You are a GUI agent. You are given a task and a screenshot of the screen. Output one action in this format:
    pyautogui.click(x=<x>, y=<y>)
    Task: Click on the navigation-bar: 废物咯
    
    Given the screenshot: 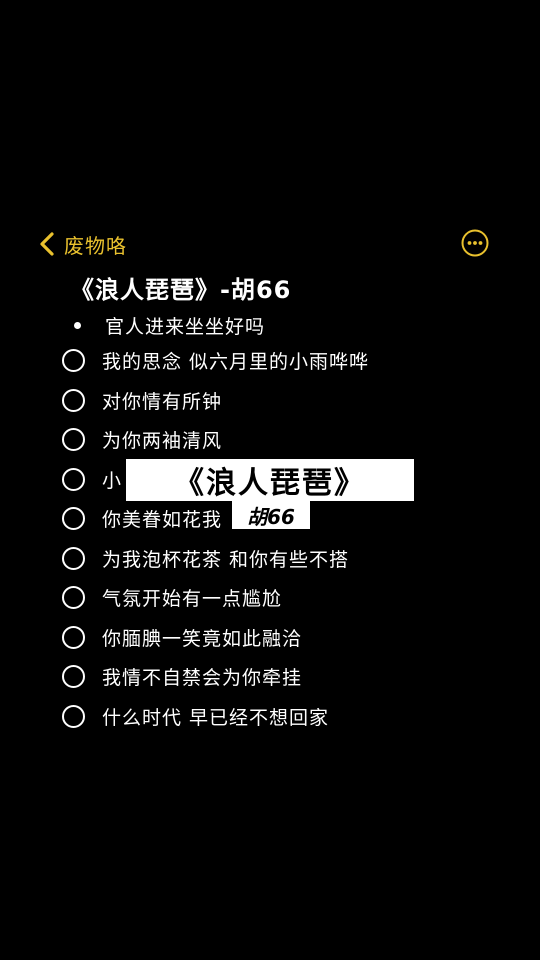 What is the action you would take?
    pyautogui.click(x=270, y=243)
    